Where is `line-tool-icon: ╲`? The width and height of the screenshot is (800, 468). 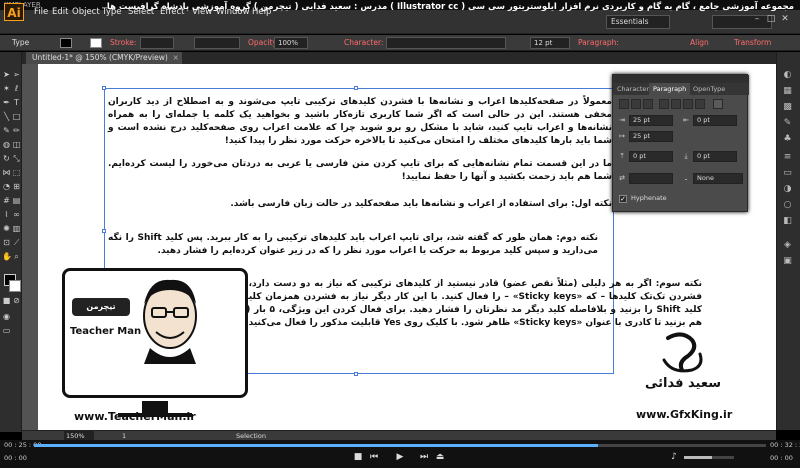 line-tool-icon: ╲ is located at coordinates (6, 116).